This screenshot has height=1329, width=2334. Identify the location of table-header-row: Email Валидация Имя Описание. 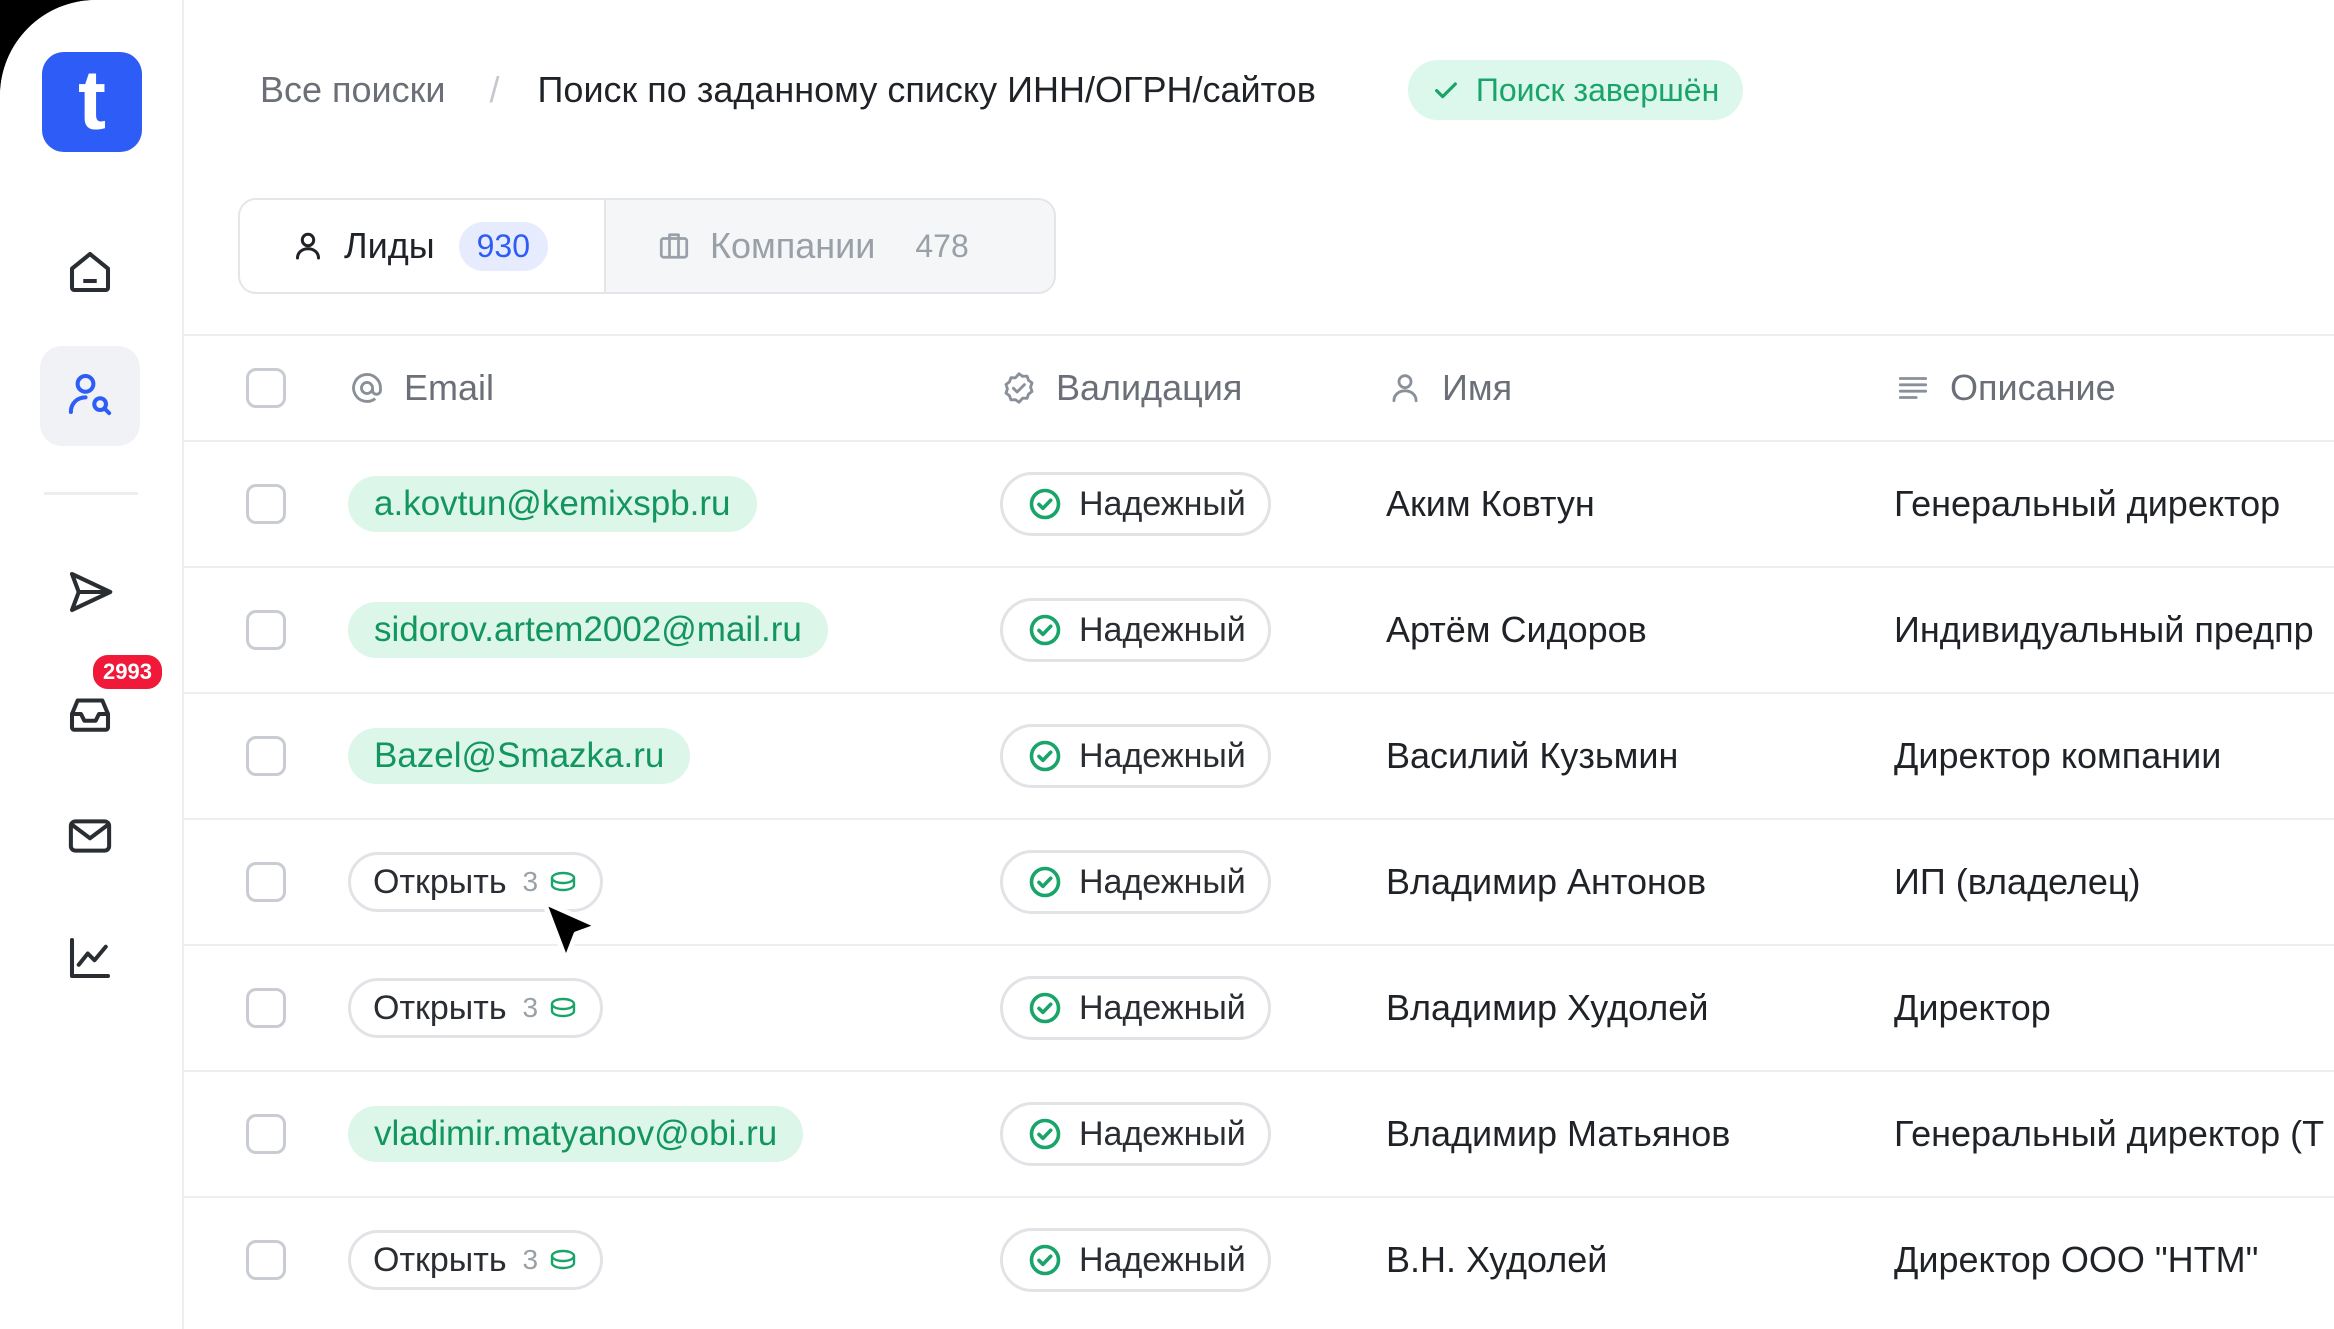
(1259, 387).